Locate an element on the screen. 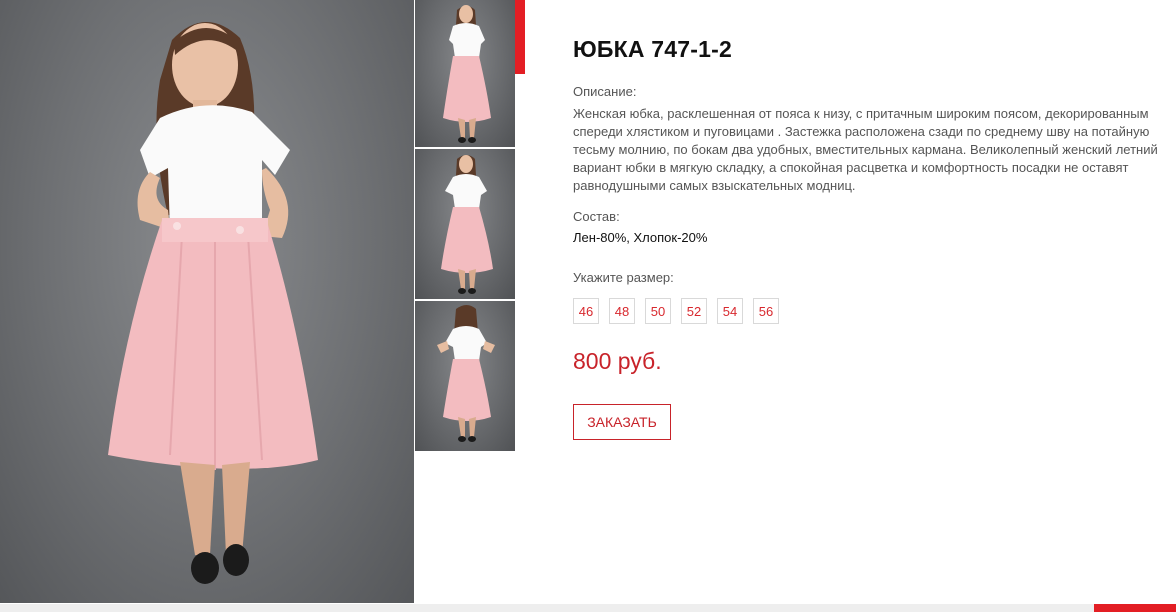 Image resolution: width=1176 pixels, height=612 pixels. footer-strip is located at coordinates (588, 608).